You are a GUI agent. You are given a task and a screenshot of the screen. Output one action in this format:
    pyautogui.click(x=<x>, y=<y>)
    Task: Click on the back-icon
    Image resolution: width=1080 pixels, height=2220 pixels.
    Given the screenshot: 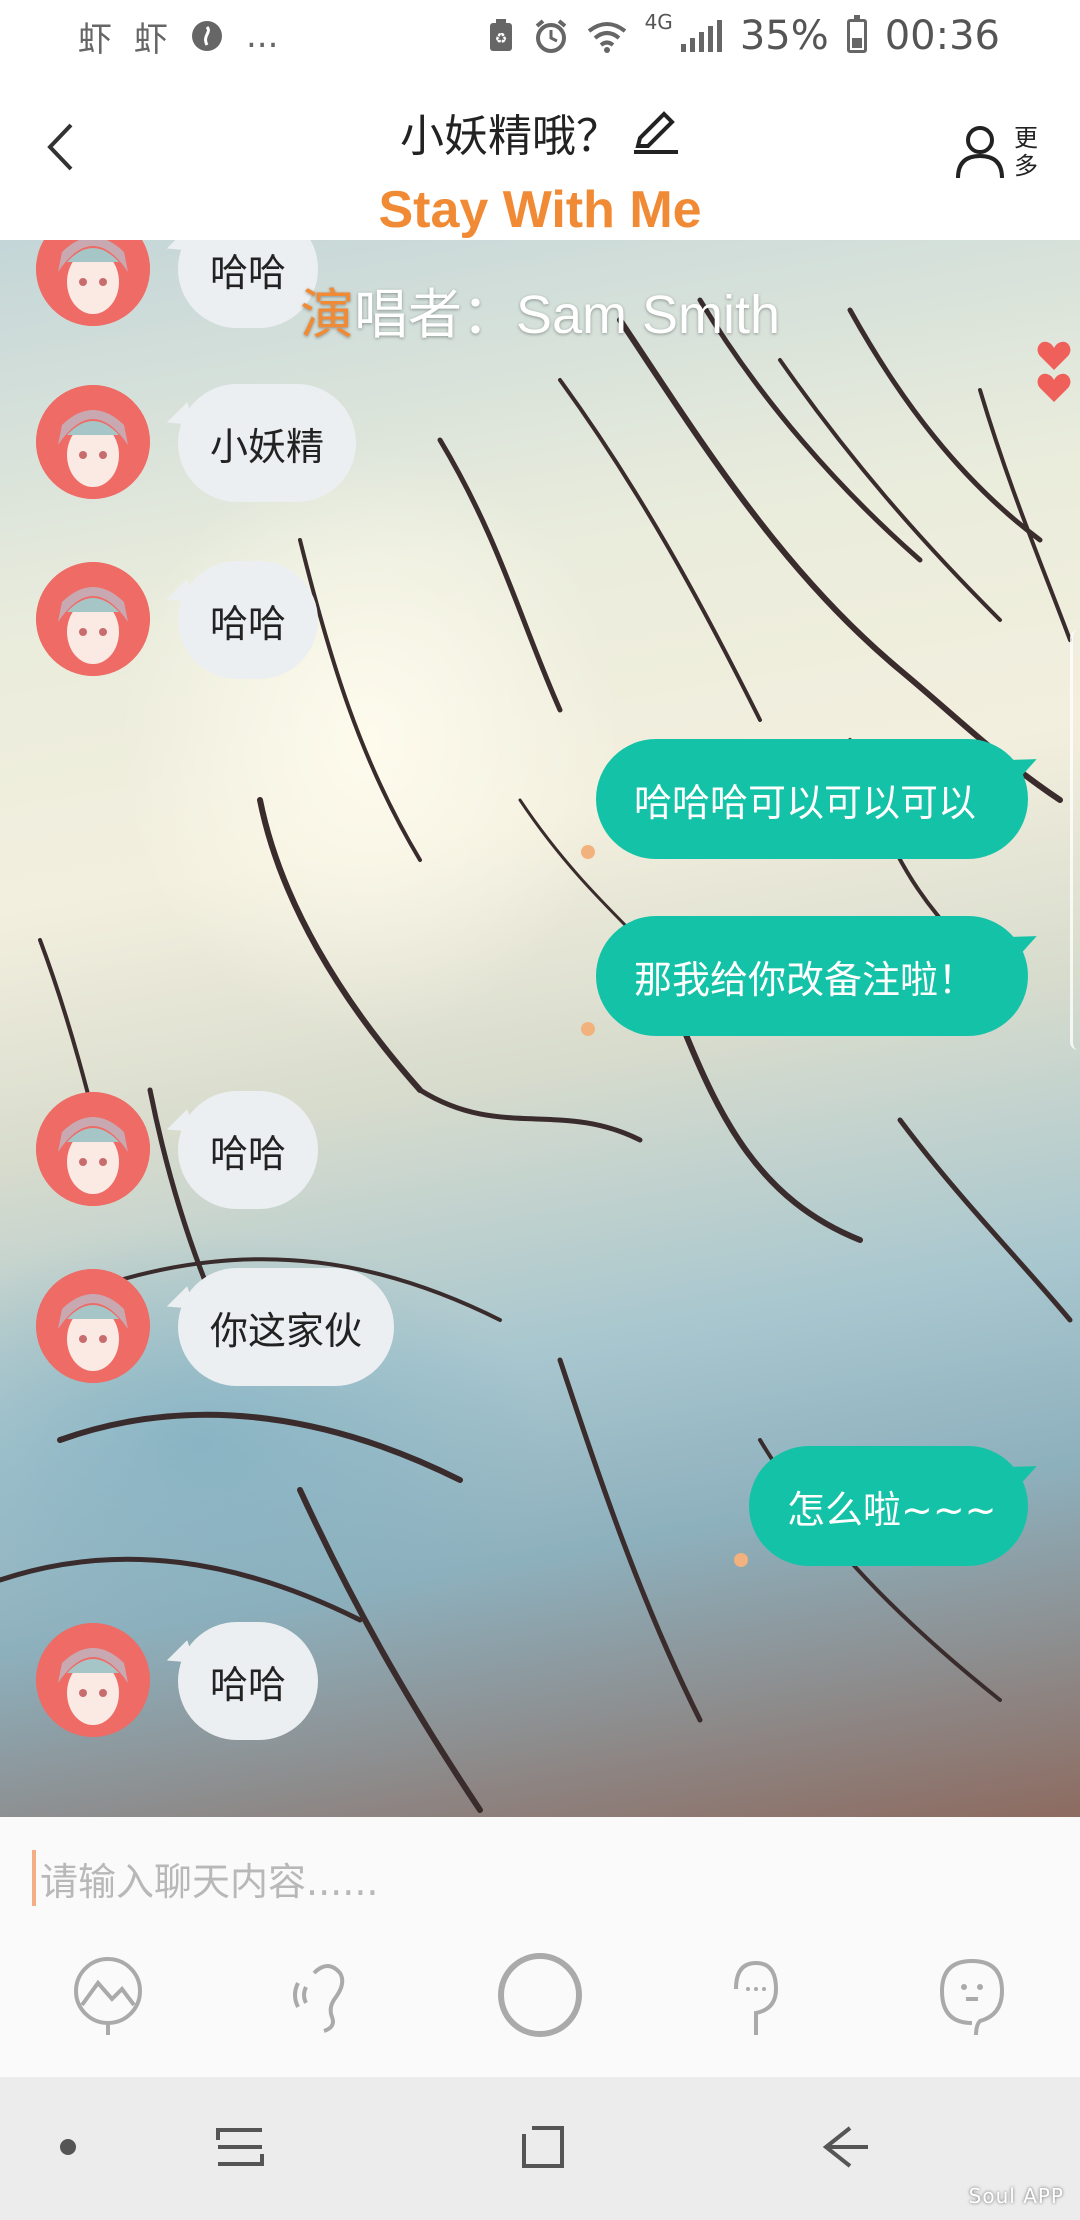 What is the action you would take?
    pyautogui.click(x=845, y=2147)
    